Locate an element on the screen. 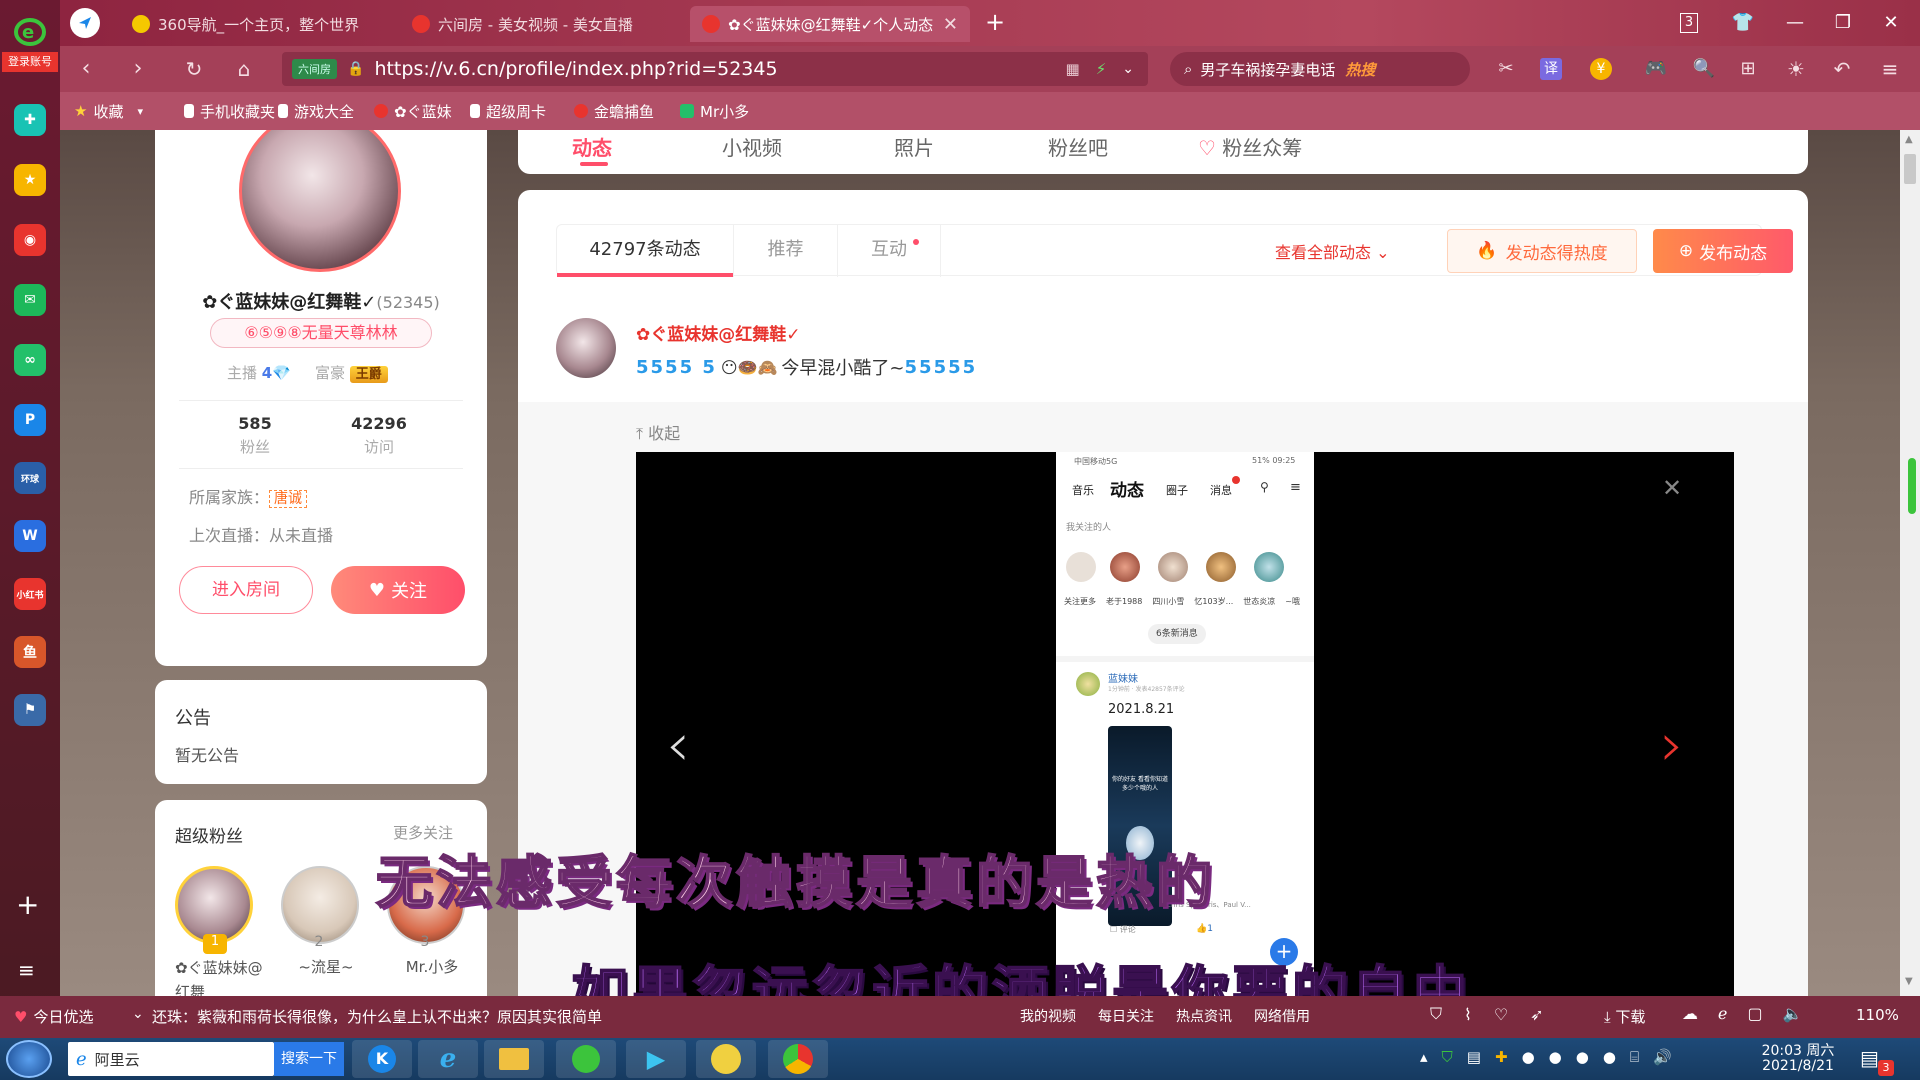 The image size is (1920, 1080). gamepad-icon: 🎮 is located at coordinates (1656, 69).